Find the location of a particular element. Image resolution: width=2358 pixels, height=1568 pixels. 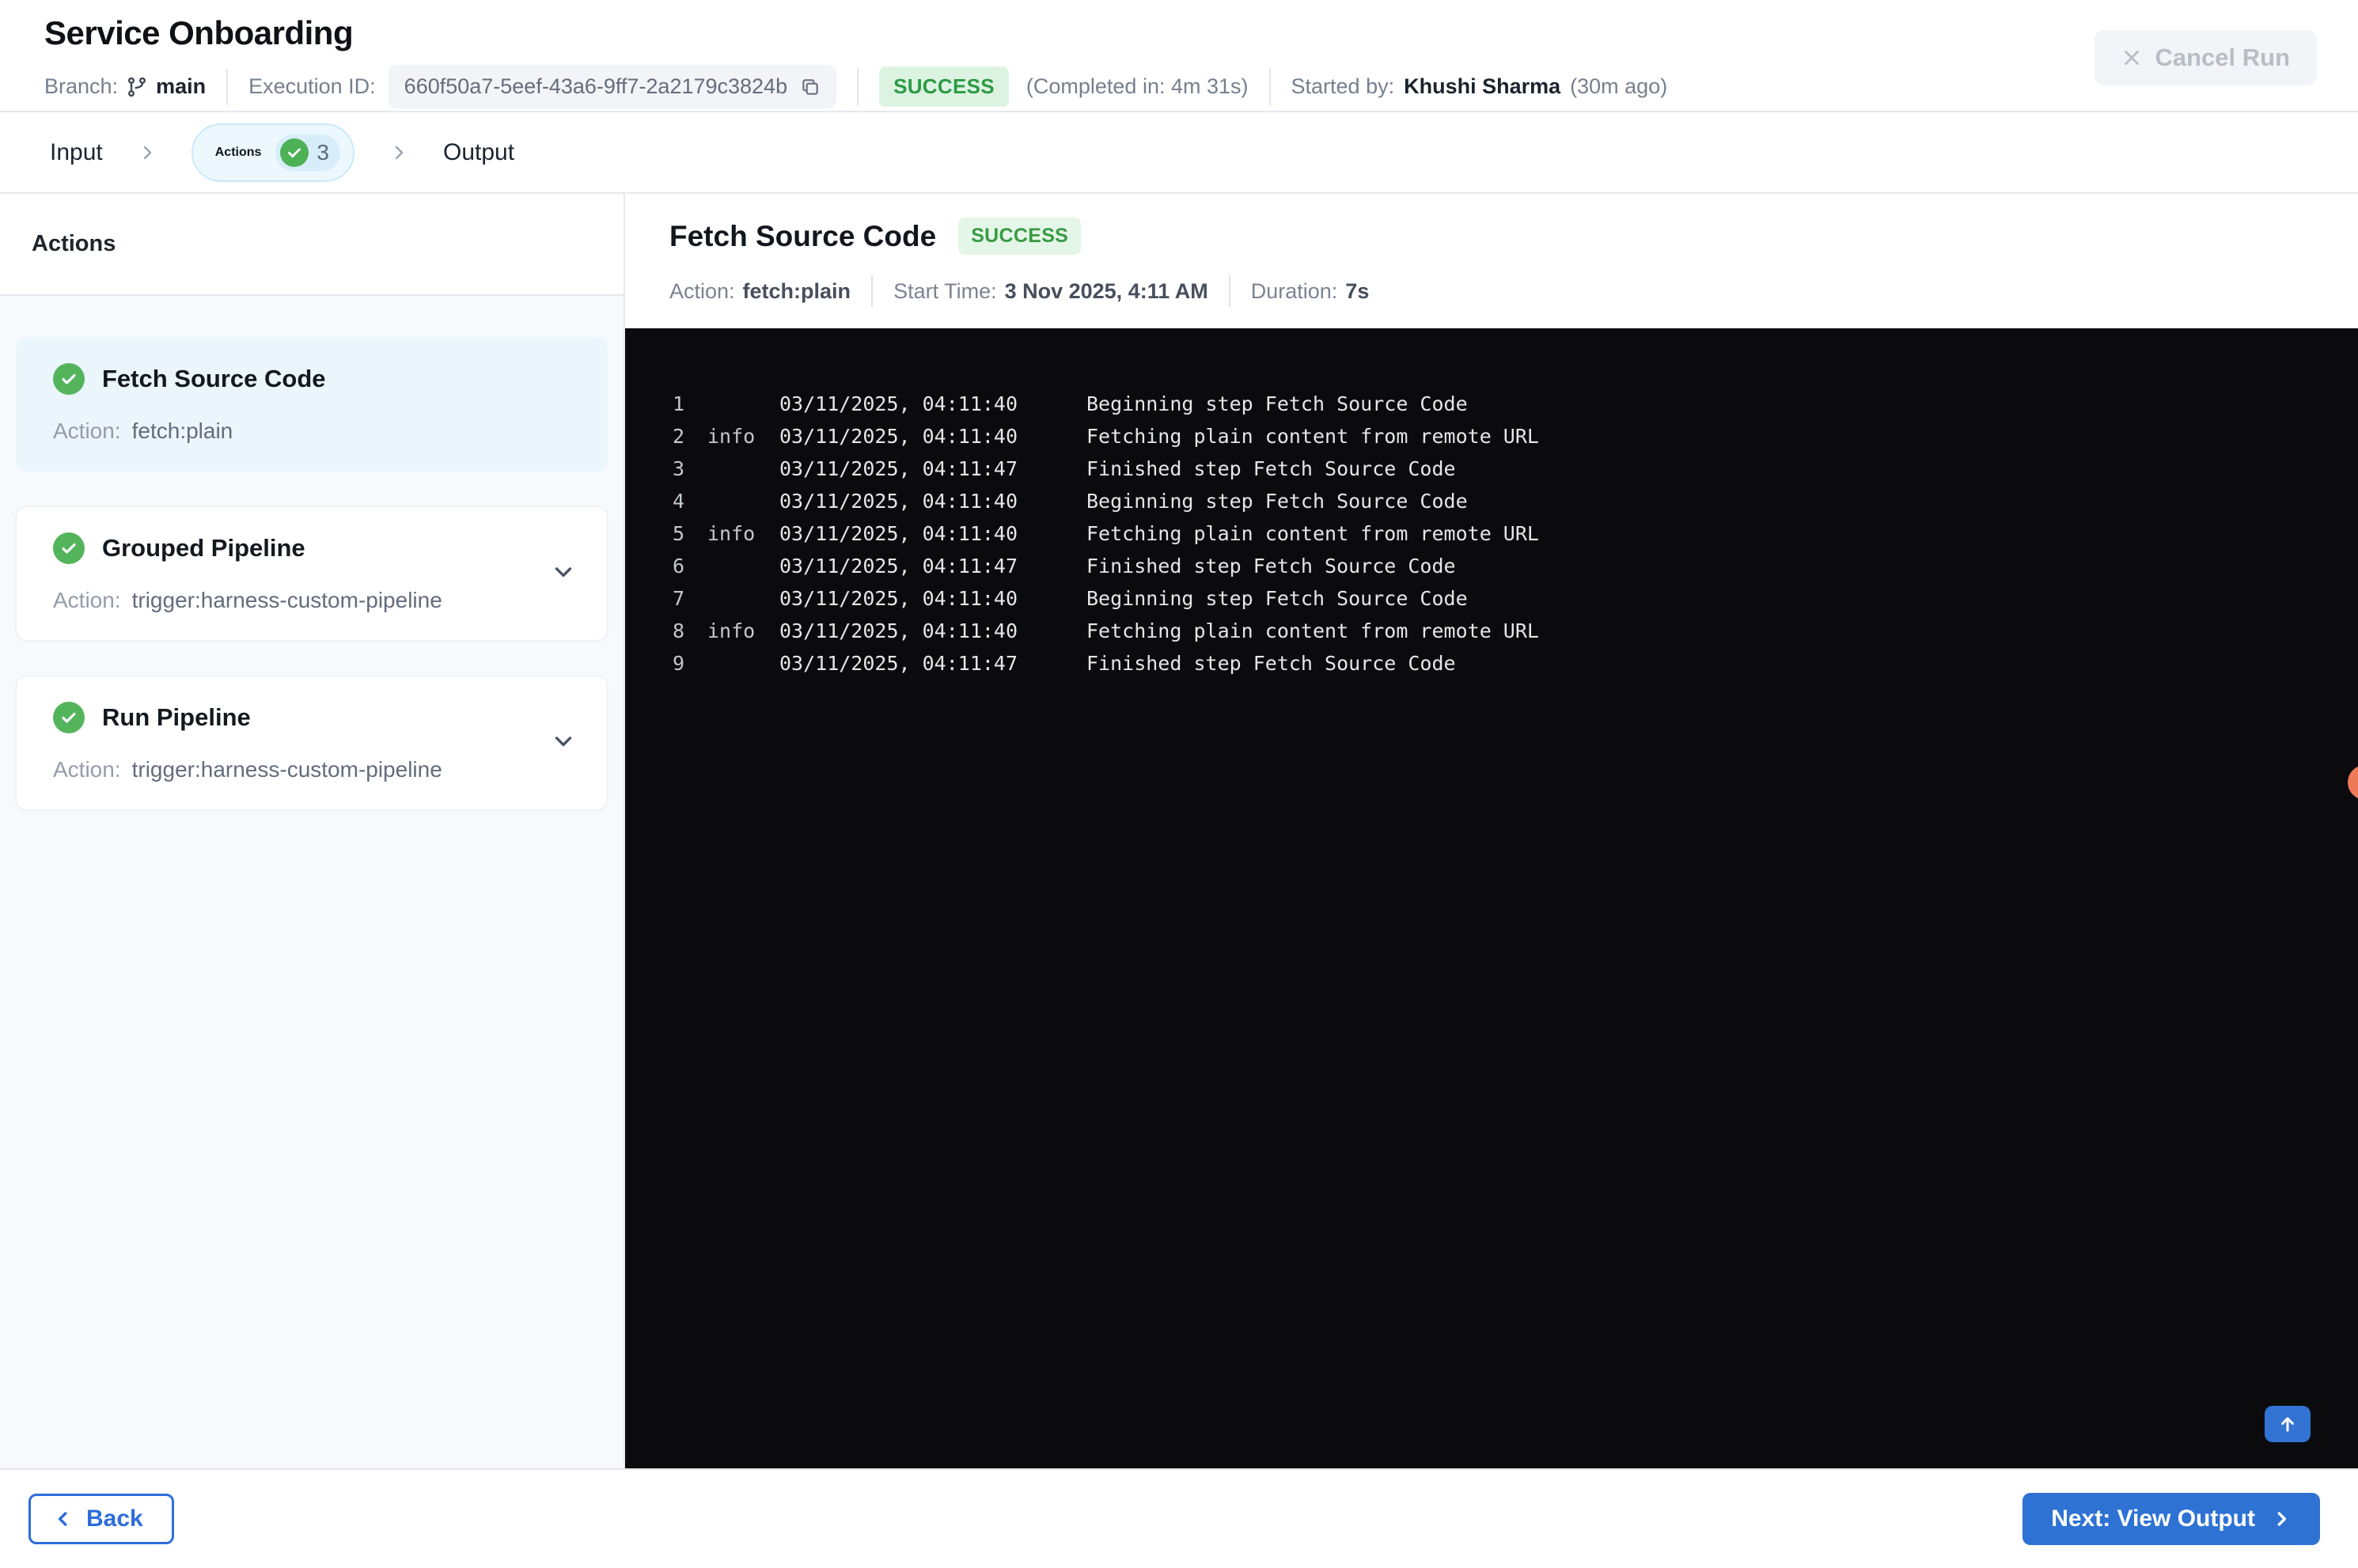

card-title: Grouped Pipeline is located at coordinates (203, 548).